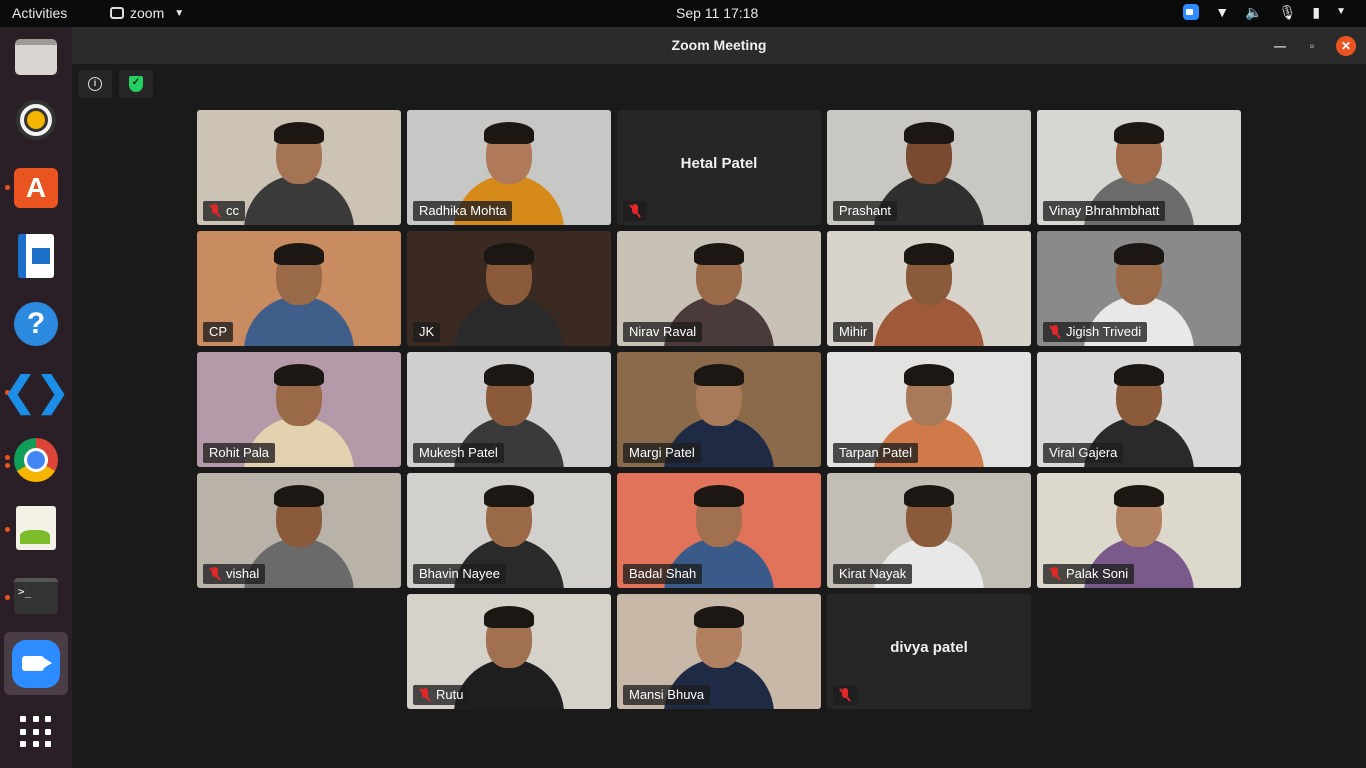 Image resolution: width=1366 pixels, height=768 pixels. Describe the element at coordinates (929, 167) in the screenshot. I see `participant-tile: Prashant` at that location.